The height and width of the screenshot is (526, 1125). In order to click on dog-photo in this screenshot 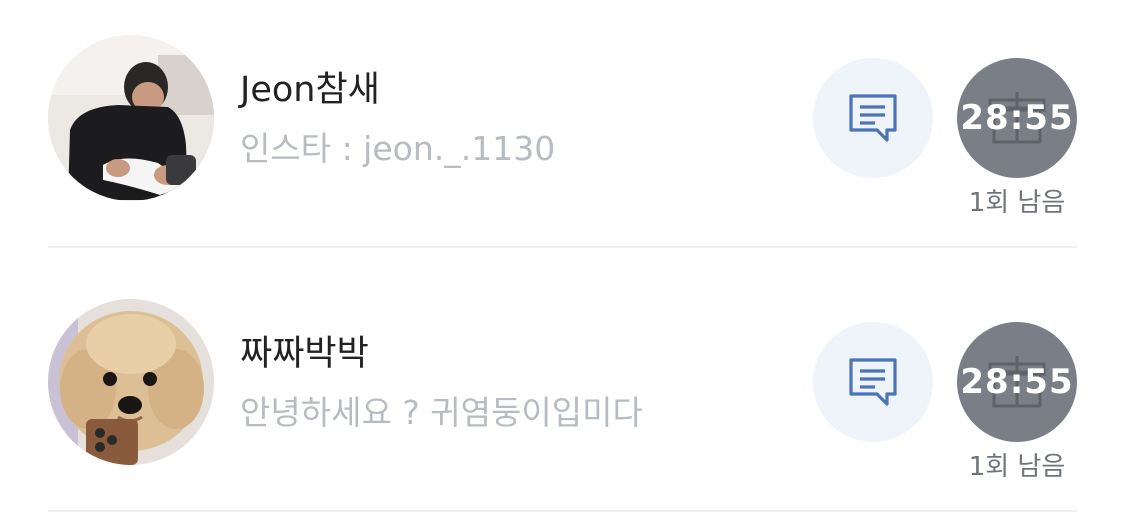, I will do `click(131, 382)`.